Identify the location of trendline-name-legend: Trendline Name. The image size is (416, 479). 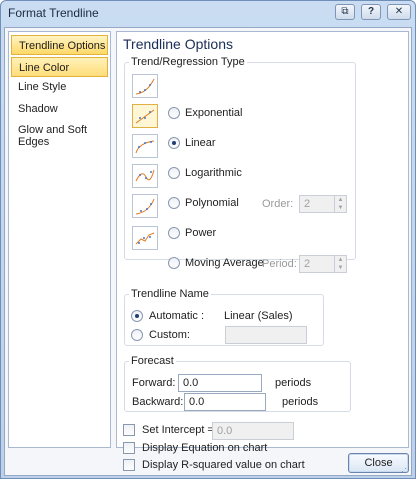
(170, 294).